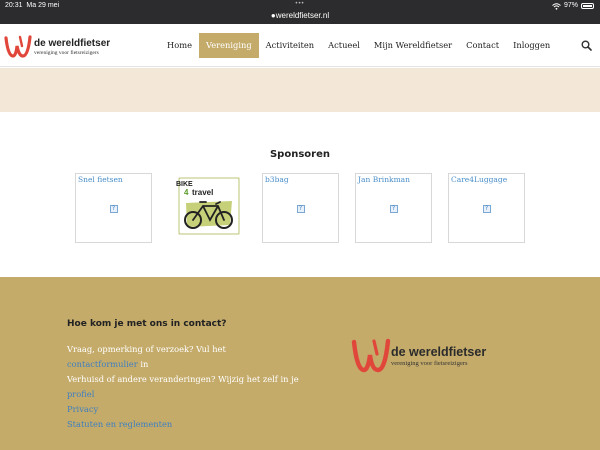 Image resolution: width=600 pixels, height=450 pixels. Describe the element at coordinates (300, 4) in the screenshot. I see `tab-dots-icon: •••` at that location.